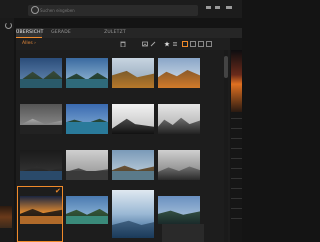 Image resolution: width=320 pixels, height=242 pixels. I want to click on tab-overview: ÜBERSICHT, so click(29, 33).